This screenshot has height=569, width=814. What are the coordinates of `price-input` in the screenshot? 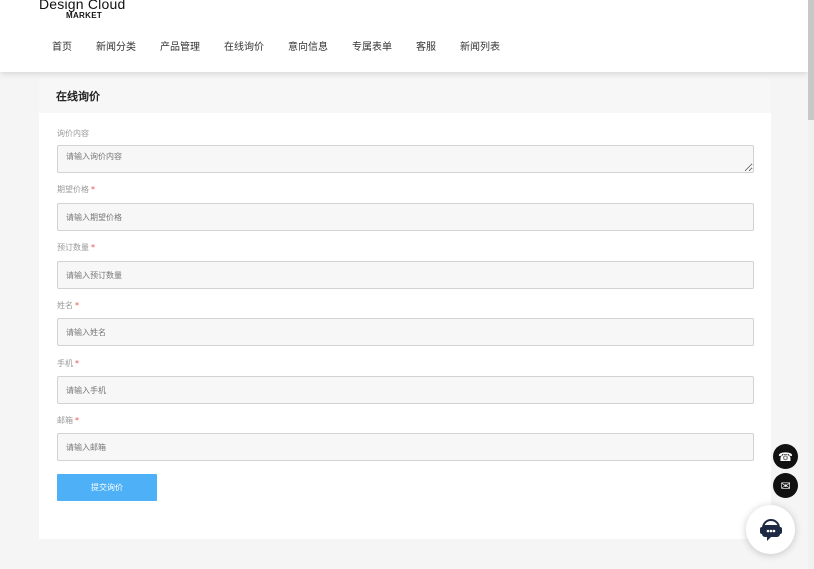 It's located at (405, 217).